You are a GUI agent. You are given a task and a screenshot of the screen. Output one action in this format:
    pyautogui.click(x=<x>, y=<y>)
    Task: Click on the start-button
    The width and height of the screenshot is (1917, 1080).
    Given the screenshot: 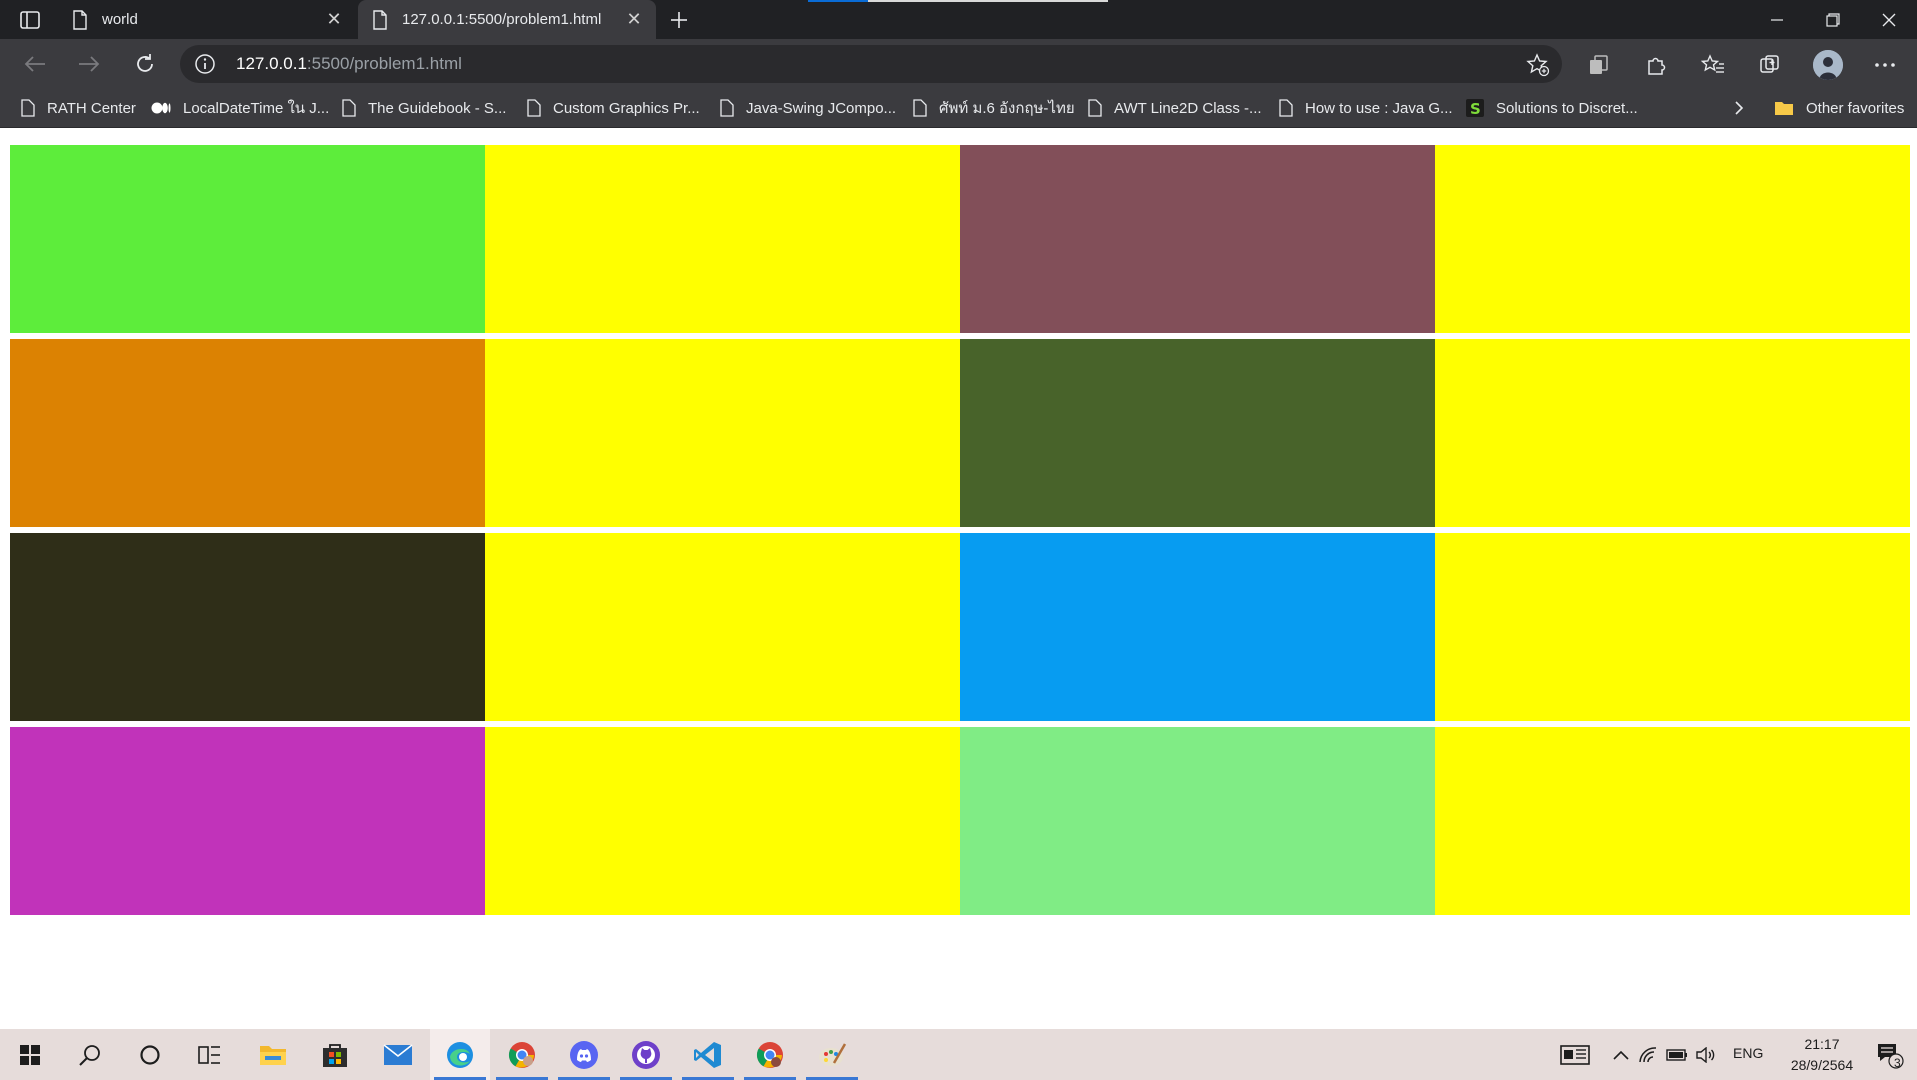 What is the action you would take?
    pyautogui.click(x=30, y=1054)
    